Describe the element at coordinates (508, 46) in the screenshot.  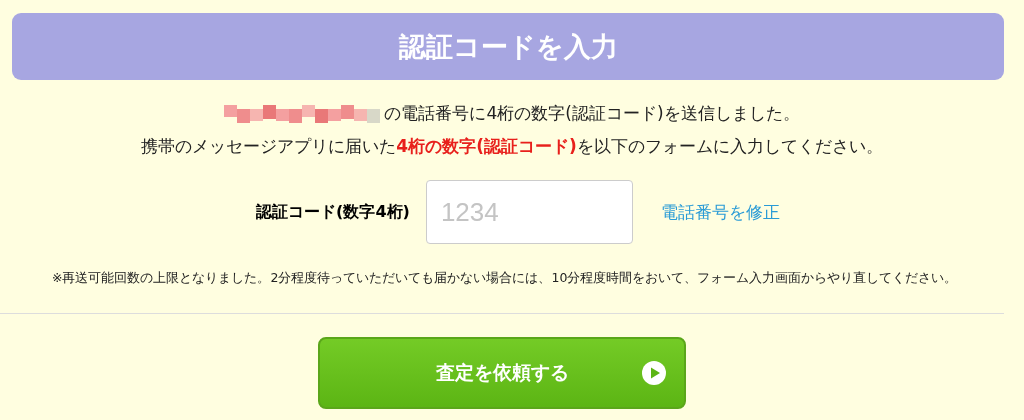
I see `header-title: 認証コードを入力` at that location.